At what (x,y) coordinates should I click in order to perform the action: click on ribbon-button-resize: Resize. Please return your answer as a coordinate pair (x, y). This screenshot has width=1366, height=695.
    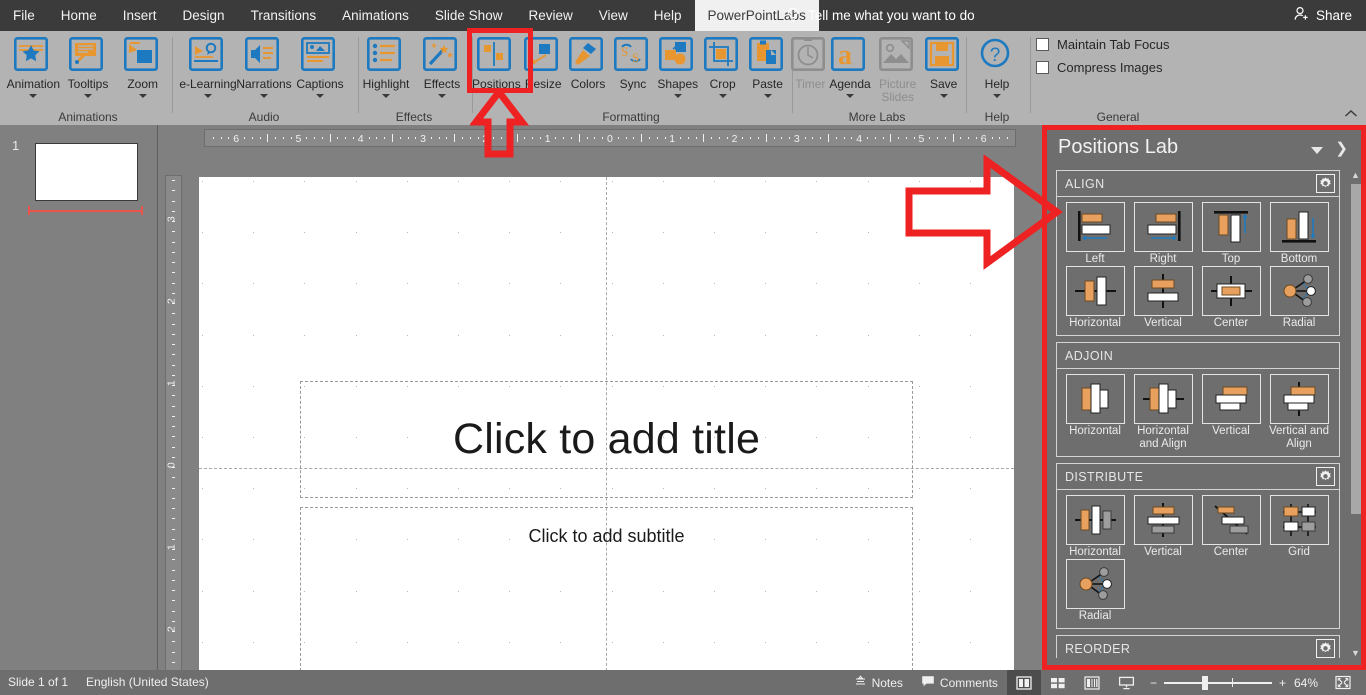
    Looking at the image, I should click on (543, 61).